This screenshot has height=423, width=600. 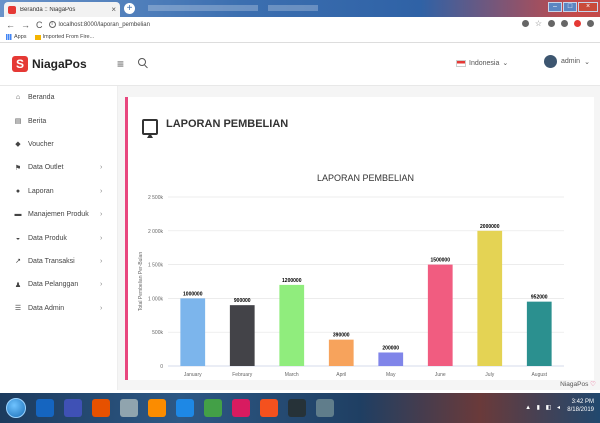 I want to click on sidebar-item-data-admin: ☰ Data Admin ›, so click(x=58, y=308).